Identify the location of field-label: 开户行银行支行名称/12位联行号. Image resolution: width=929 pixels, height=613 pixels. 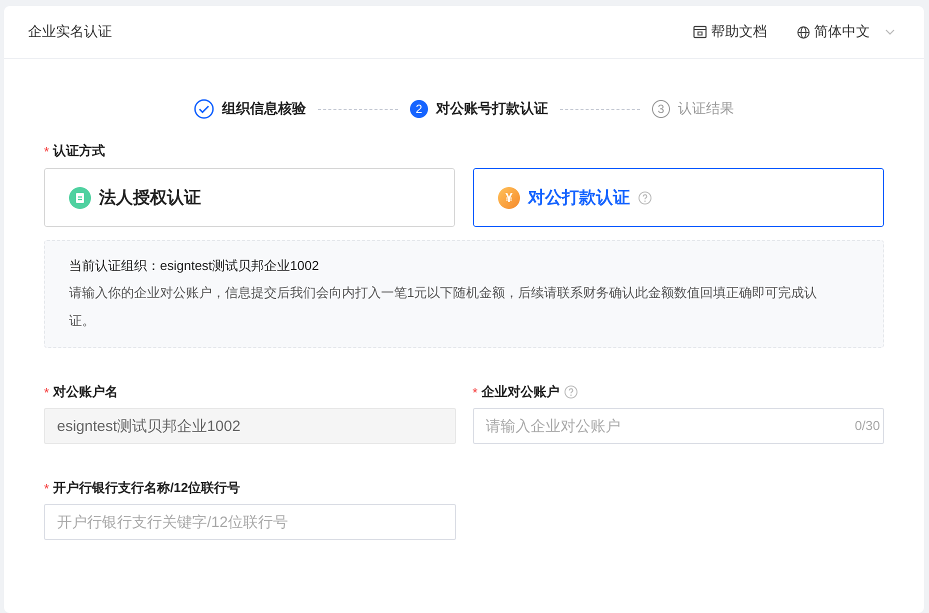
(146, 488).